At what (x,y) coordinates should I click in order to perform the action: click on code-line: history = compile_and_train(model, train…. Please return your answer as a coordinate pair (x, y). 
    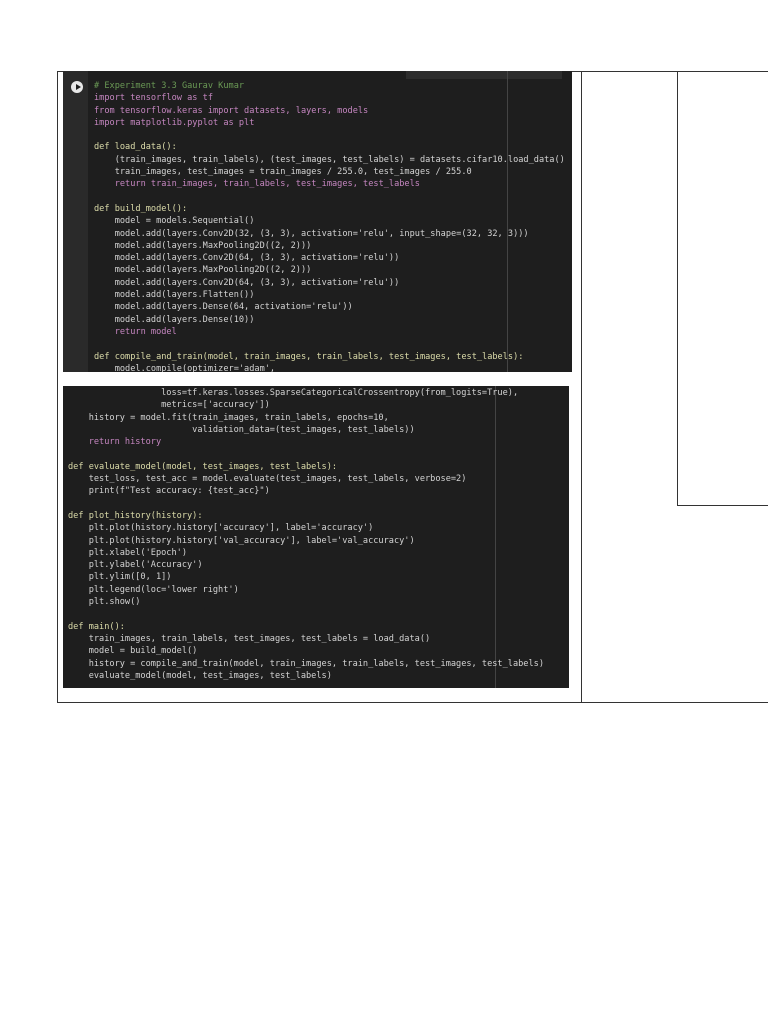
    Looking at the image, I should click on (306, 663).